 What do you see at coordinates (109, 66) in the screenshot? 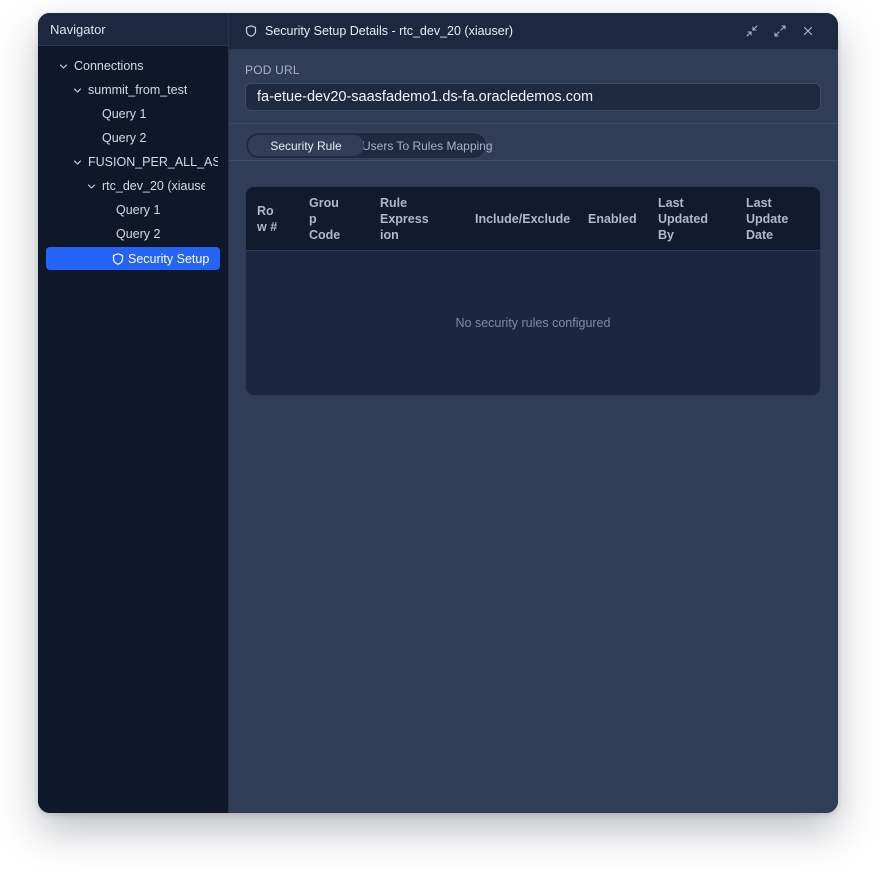
I see `tree-item-label: Connections` at bounding box center [109, 66].